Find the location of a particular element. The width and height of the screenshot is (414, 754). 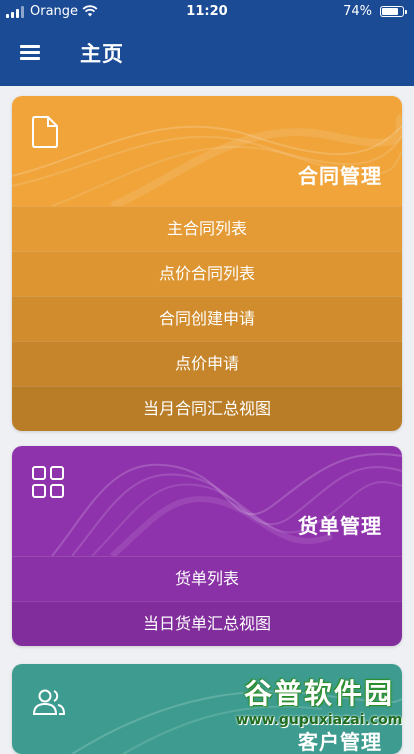

app-header: Orange 11:20 74% 主页 is located at coordinates (207, 43).